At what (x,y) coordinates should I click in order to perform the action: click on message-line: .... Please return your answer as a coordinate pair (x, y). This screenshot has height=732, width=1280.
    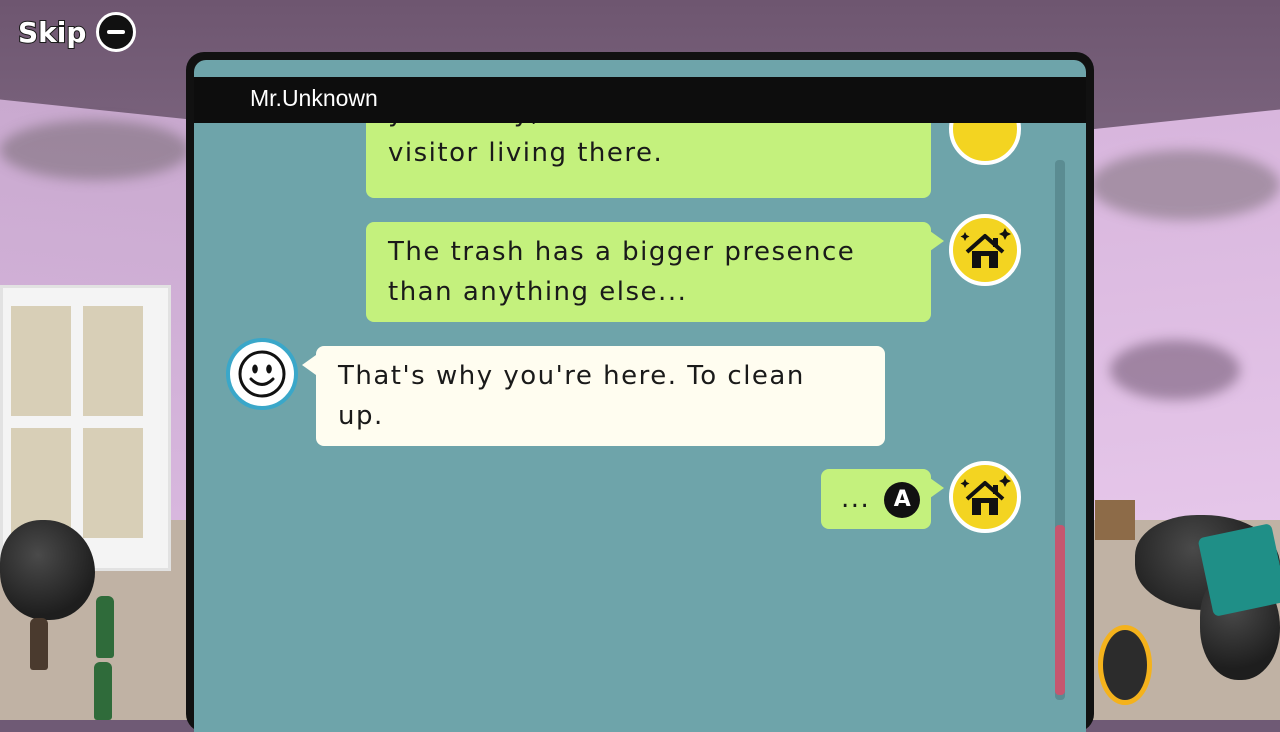
    Looking at the image, I should click on (856, 499).